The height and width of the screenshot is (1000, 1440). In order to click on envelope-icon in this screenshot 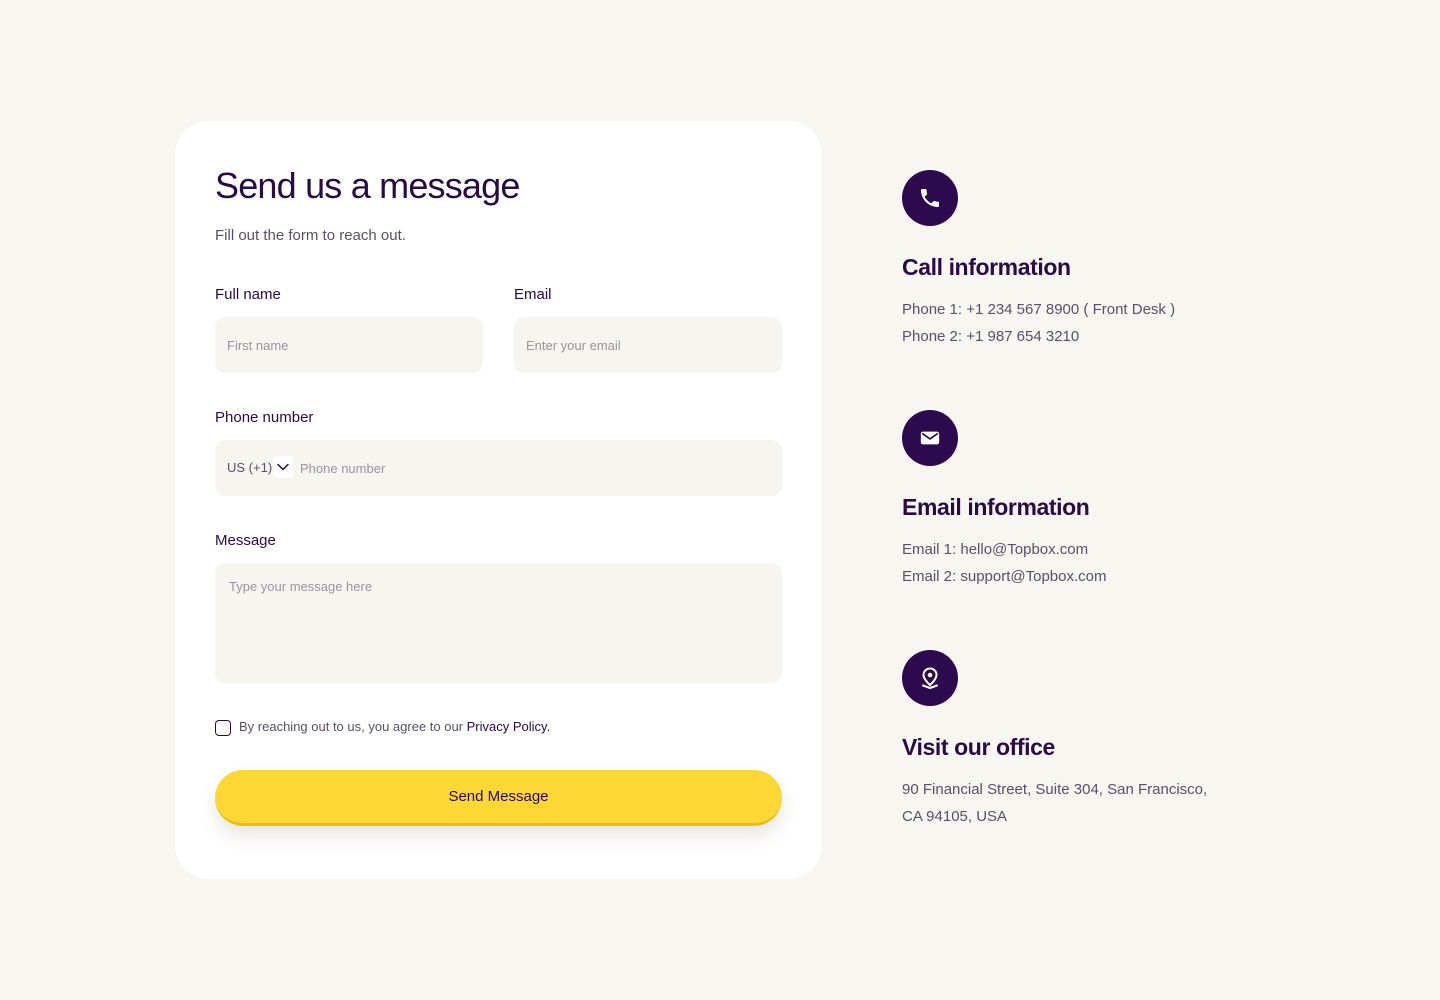, I will do `click(930, 438)`.